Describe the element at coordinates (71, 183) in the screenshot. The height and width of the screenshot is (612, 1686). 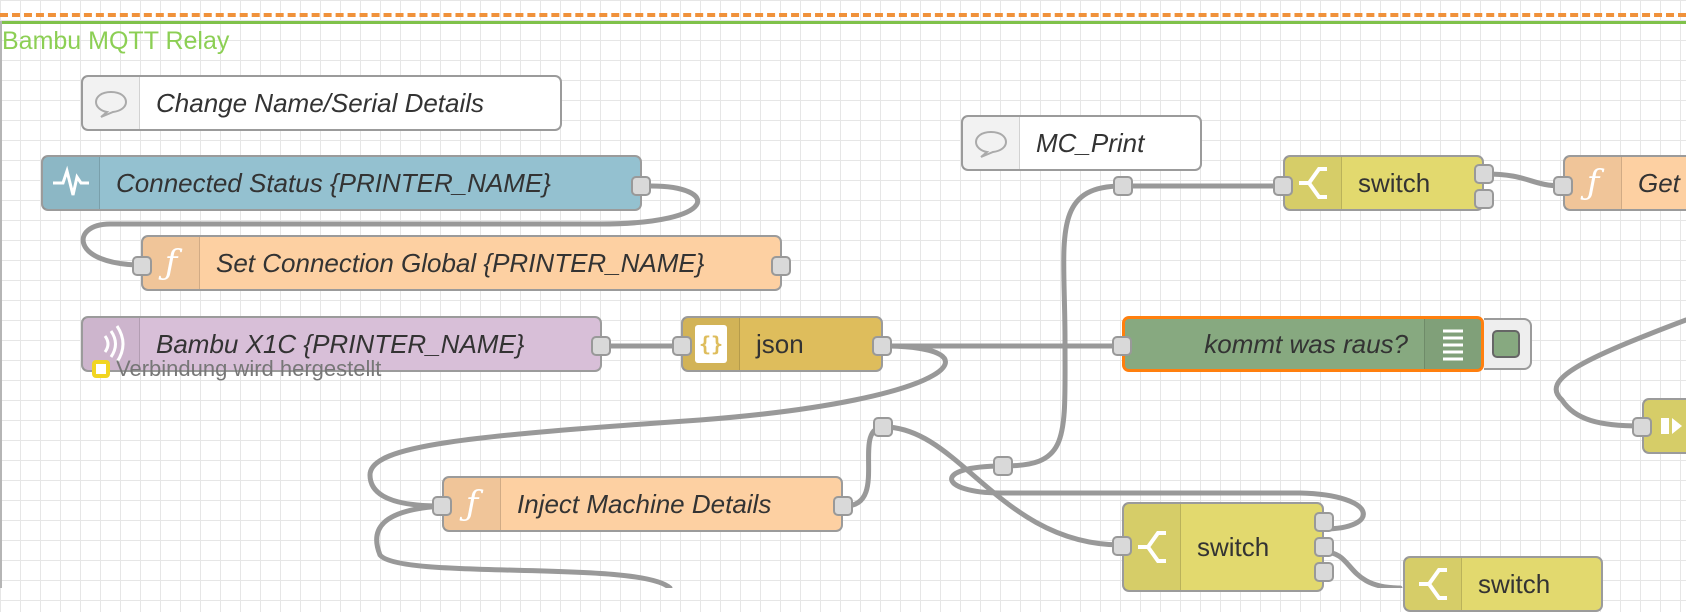
I see `status-pulse-icon` at that location.